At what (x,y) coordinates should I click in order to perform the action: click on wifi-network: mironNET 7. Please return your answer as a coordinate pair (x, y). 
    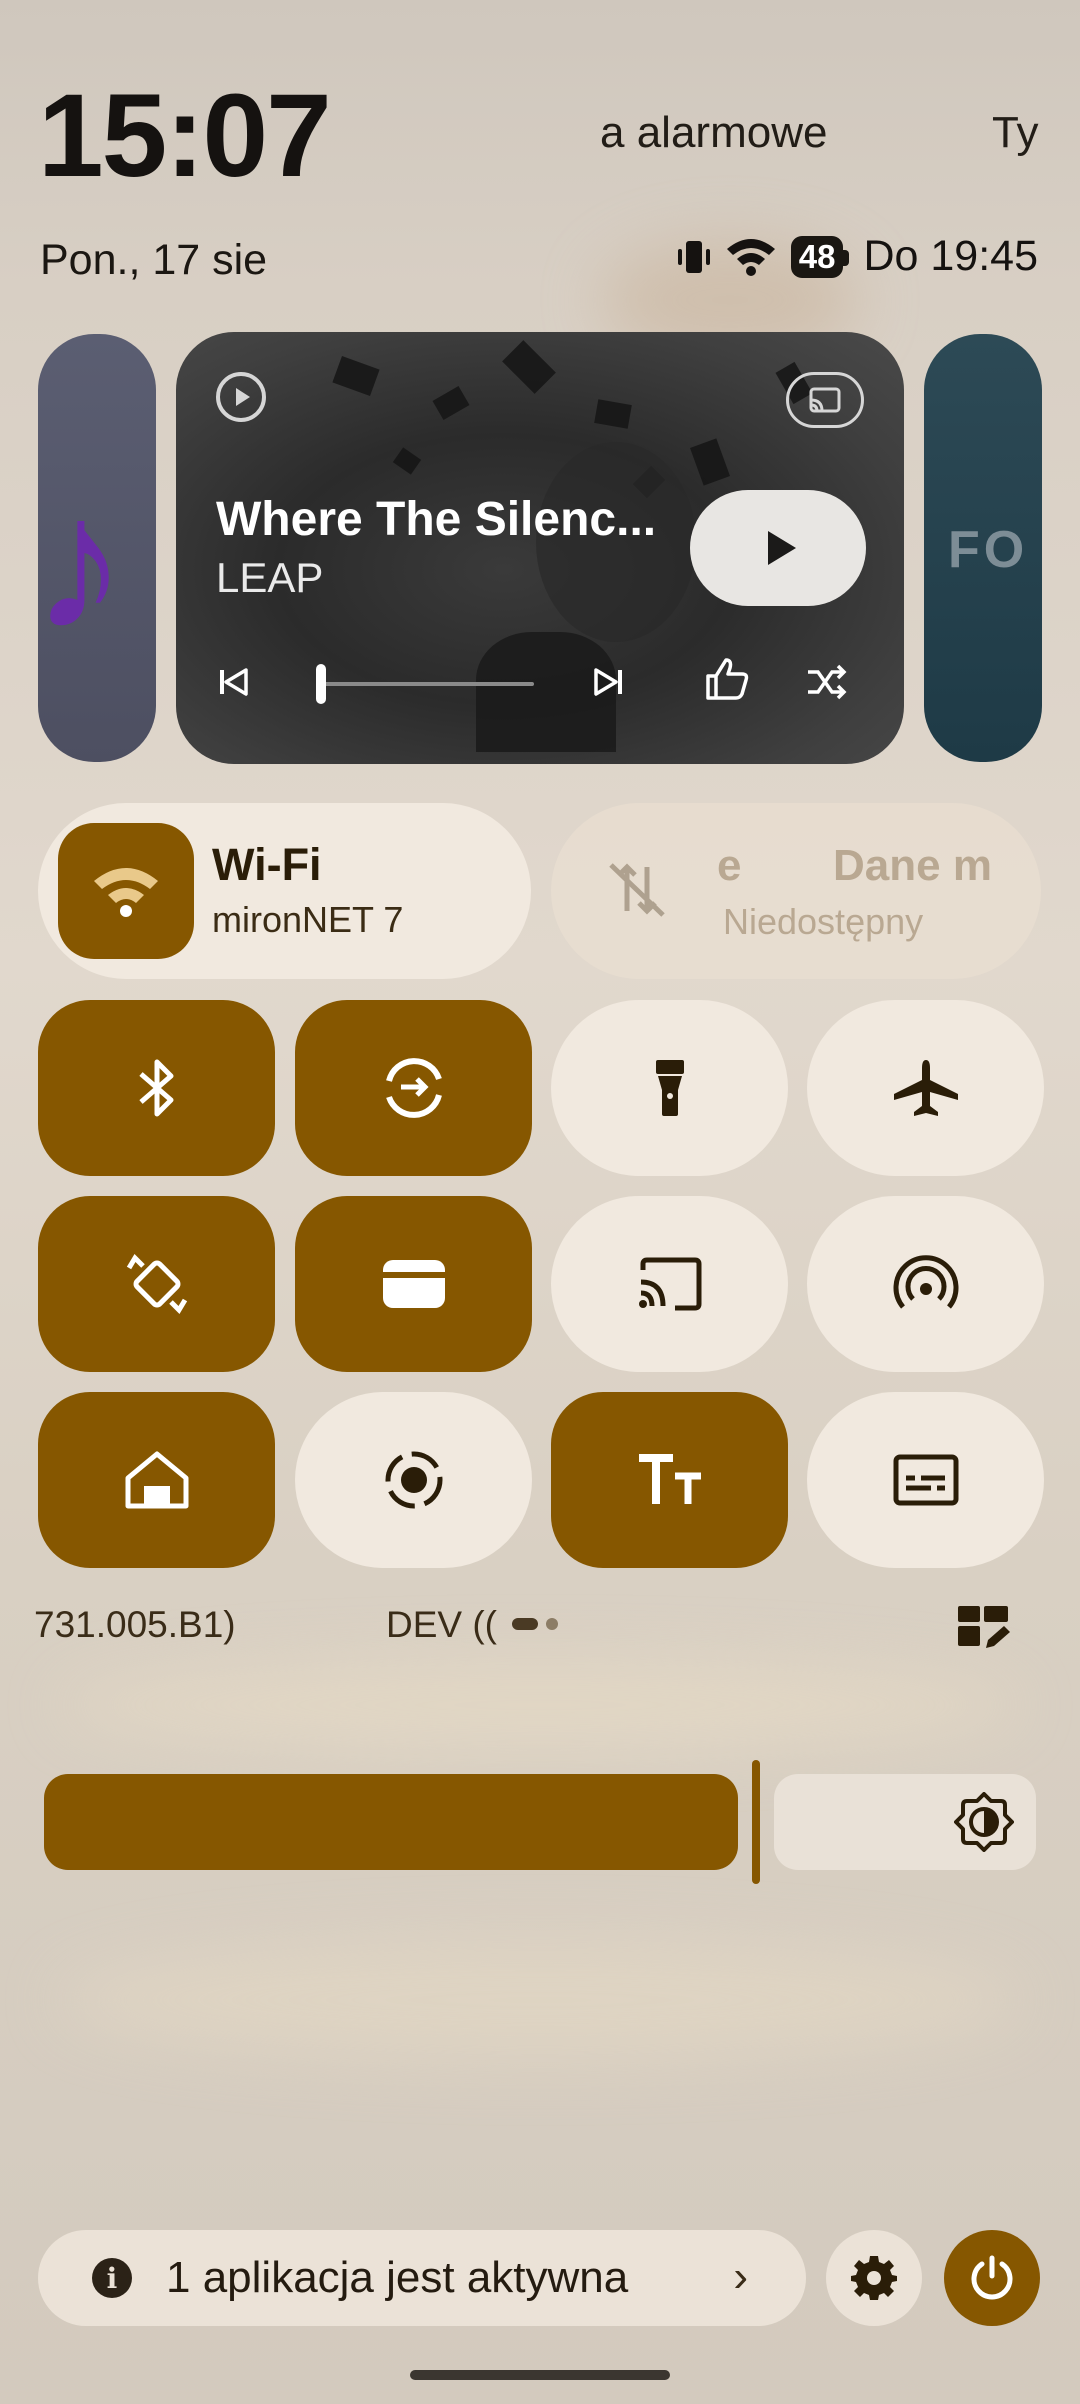
    Looking at the image, I should click on (308, 919).